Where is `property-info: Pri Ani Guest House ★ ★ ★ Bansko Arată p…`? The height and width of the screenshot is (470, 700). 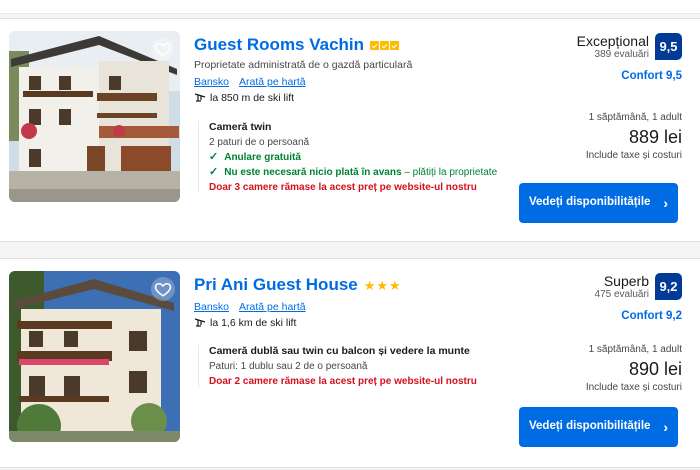 property-info: Pri Ani Guest House ★ ★ ★ Bansko Arată p… is located at coordinates (344, 302).